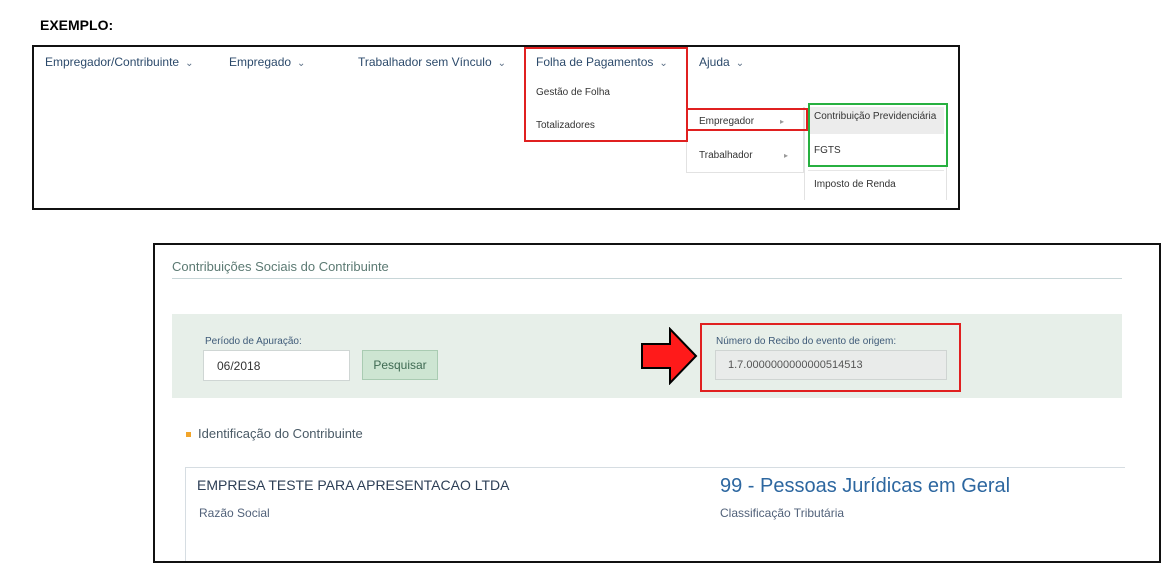 The image size is (1176, 585). I want to click on divider, so click(876, 170).